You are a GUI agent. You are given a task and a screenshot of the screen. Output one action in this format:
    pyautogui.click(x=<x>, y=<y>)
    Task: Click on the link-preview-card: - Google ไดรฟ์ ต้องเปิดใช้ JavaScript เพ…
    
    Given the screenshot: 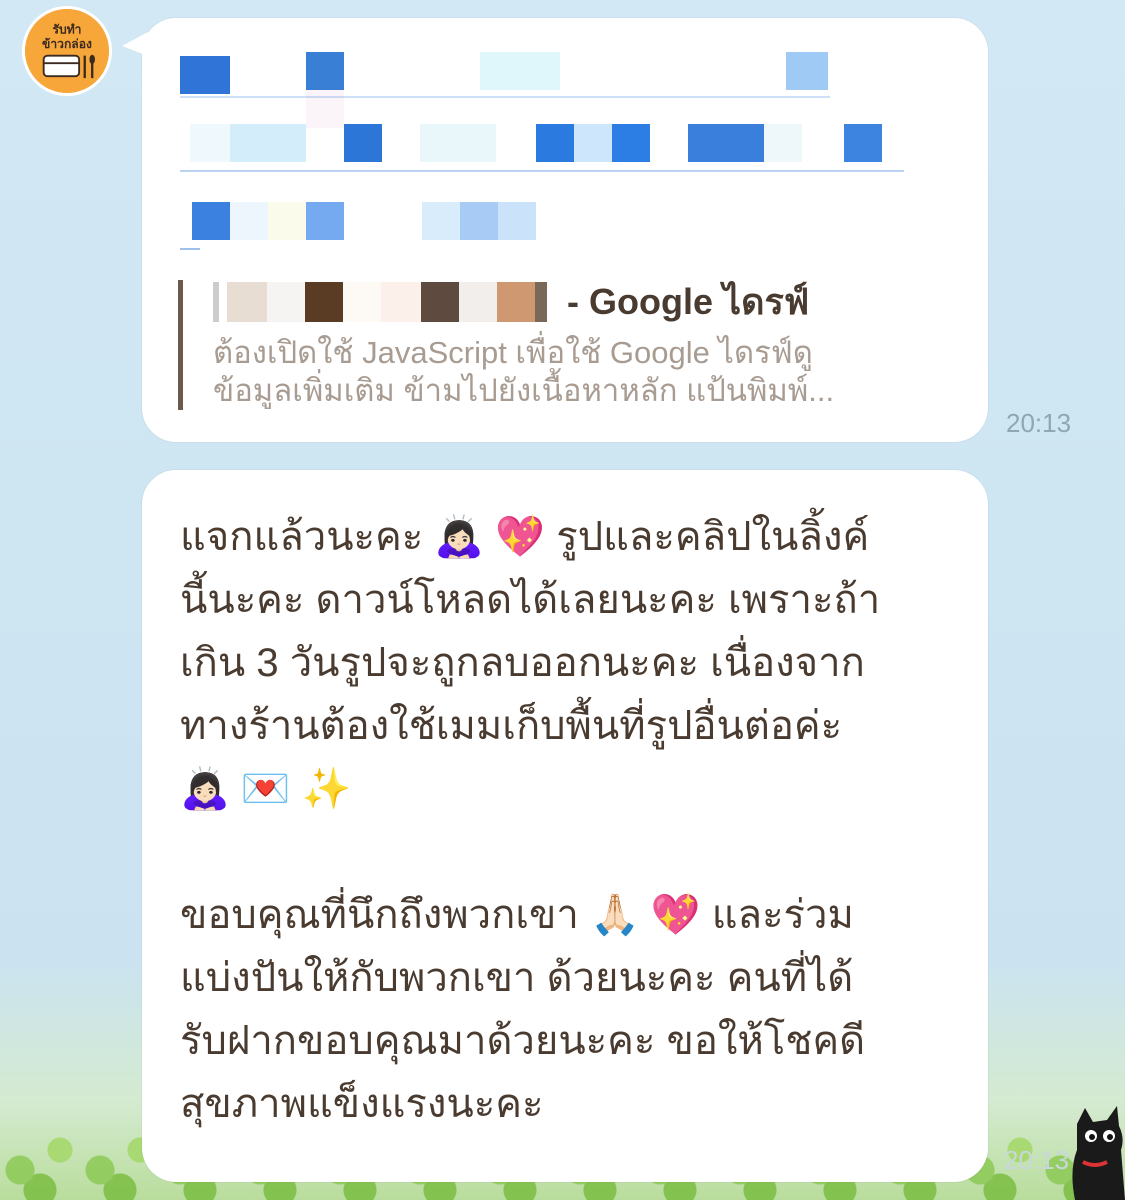 What is the action you would take?
    pyautogui.click(x=568, y=345)
    